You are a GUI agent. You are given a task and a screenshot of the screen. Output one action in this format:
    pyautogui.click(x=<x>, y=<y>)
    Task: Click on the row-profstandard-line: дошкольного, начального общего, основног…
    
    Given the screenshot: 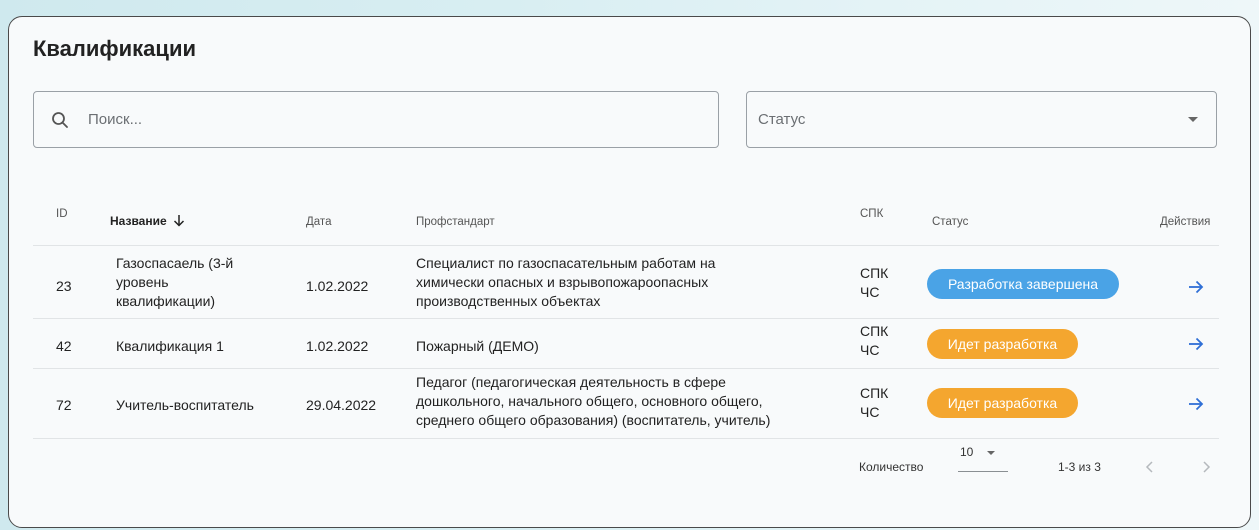 What is the action you would take?
    pyautogui.click(x=589, y=401)
    